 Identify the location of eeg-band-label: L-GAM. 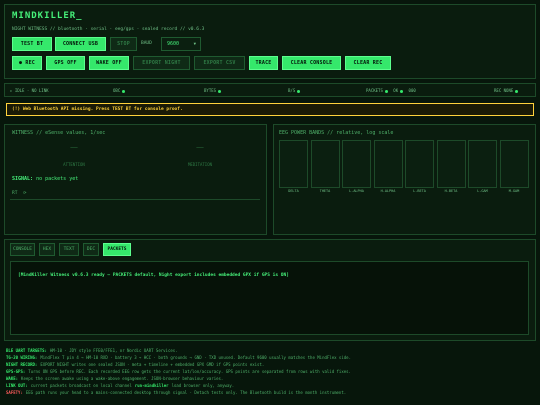
(482, 191).